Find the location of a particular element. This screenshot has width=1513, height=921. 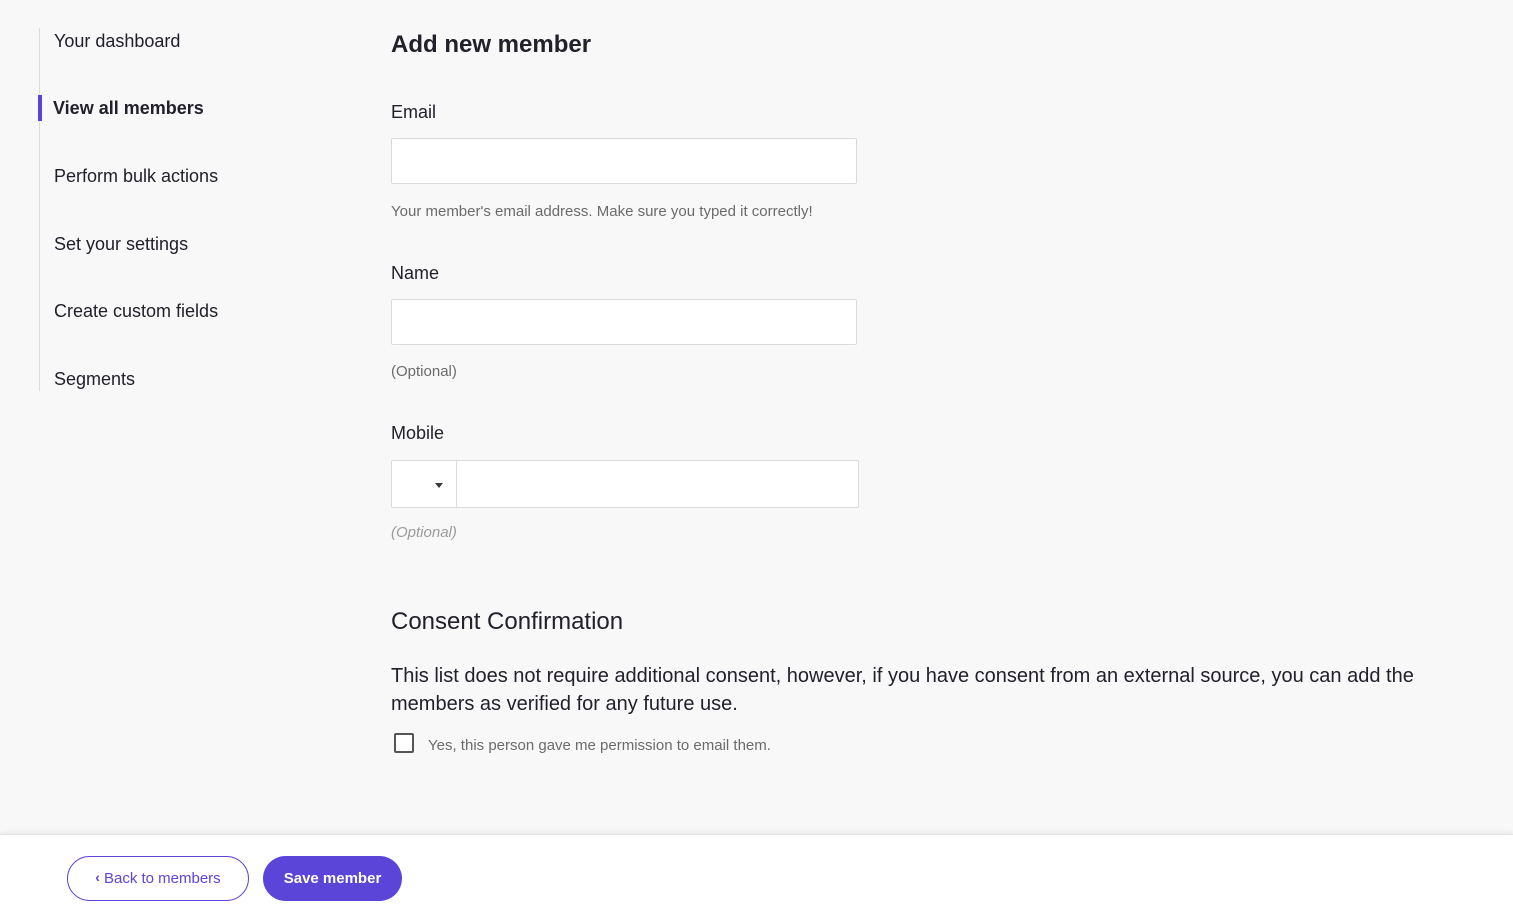

sidebar-item-custom-fields: Create custom fields is located at coordinates (129, 311).